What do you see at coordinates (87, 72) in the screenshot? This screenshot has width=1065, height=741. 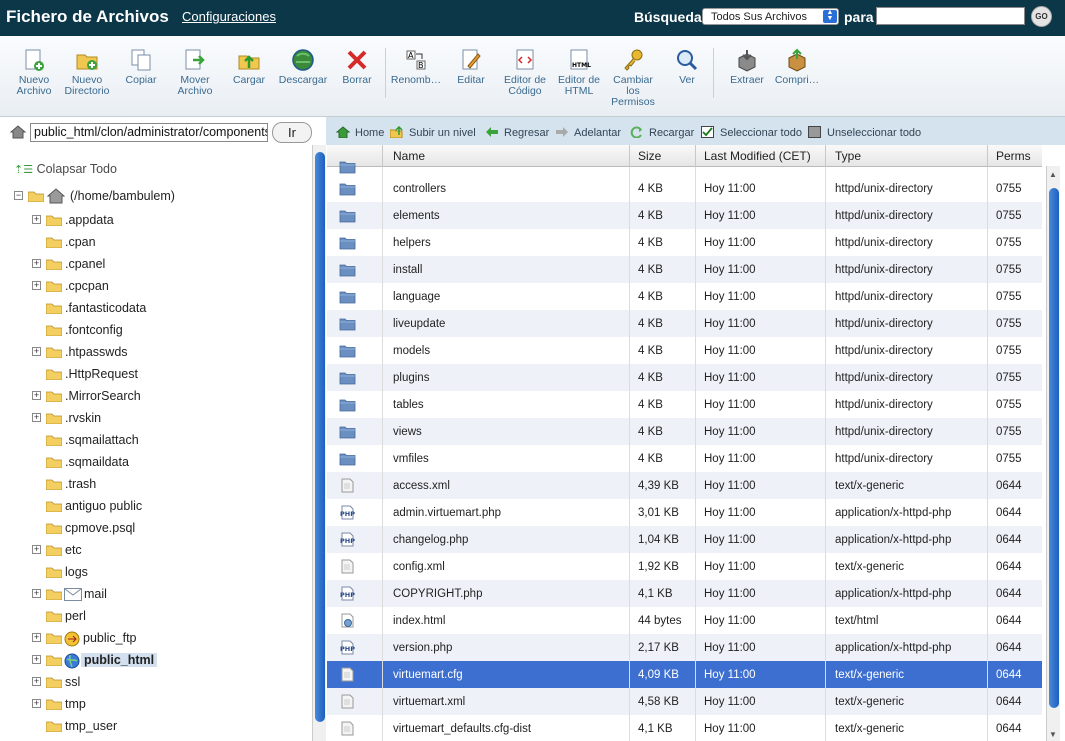 I see `toolbar-button-new-folder: Nuevo Directorio` at bounding box center [87, 72].